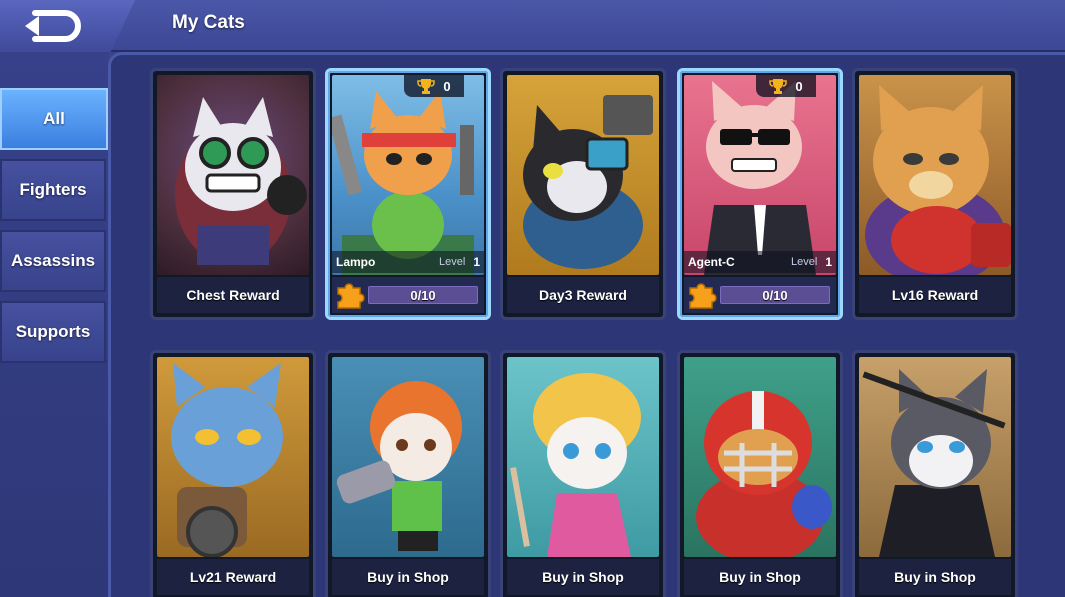 The image size is (1065, 597). What do you see at coordinates (583, 295) in the screenshot?
I see `card-label: Day3 Reward` at bounding box center [583, 295].